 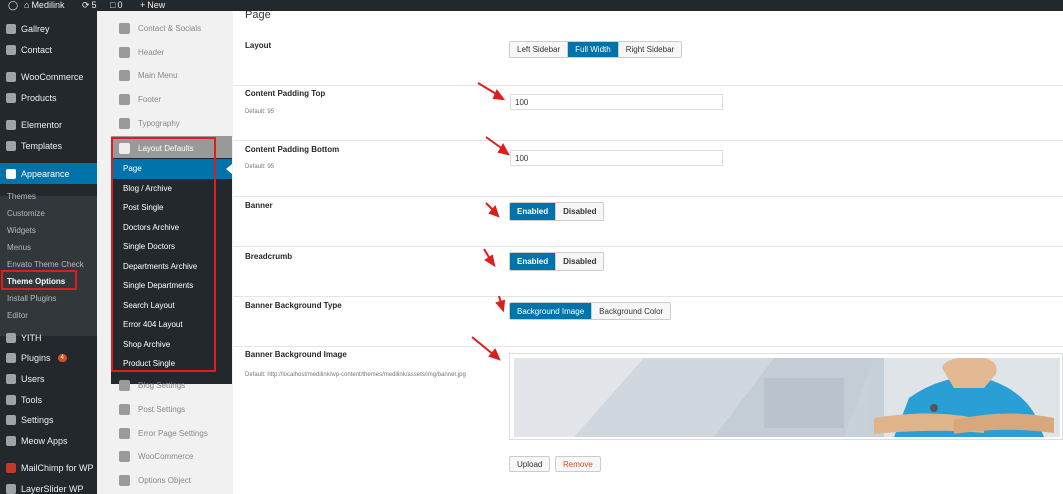 What do you see at coordinates (171, 75) in the screenshot?
I see `section-main-menu: Main Menu` at bounding box center [171, 75].